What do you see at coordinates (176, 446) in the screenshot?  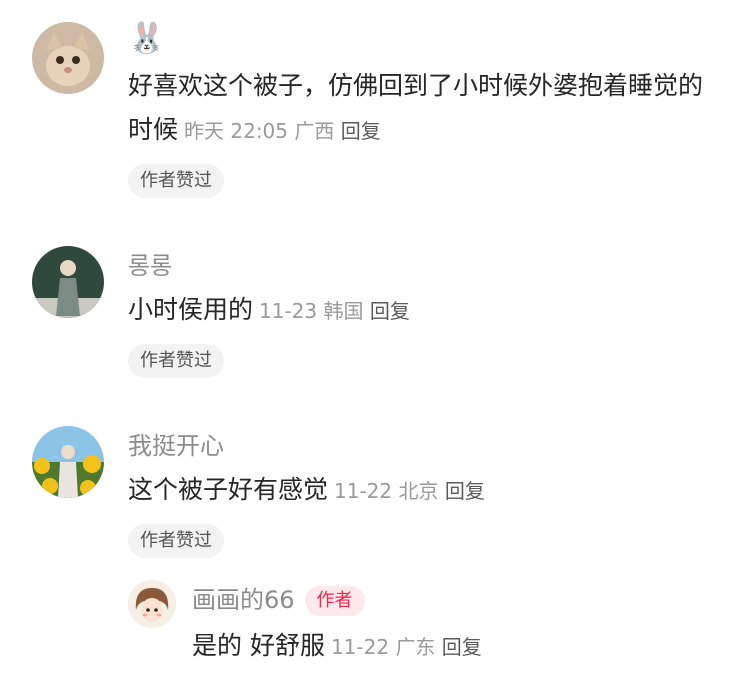 I see `username: 我挺开心` at bounding box center [176, 446].